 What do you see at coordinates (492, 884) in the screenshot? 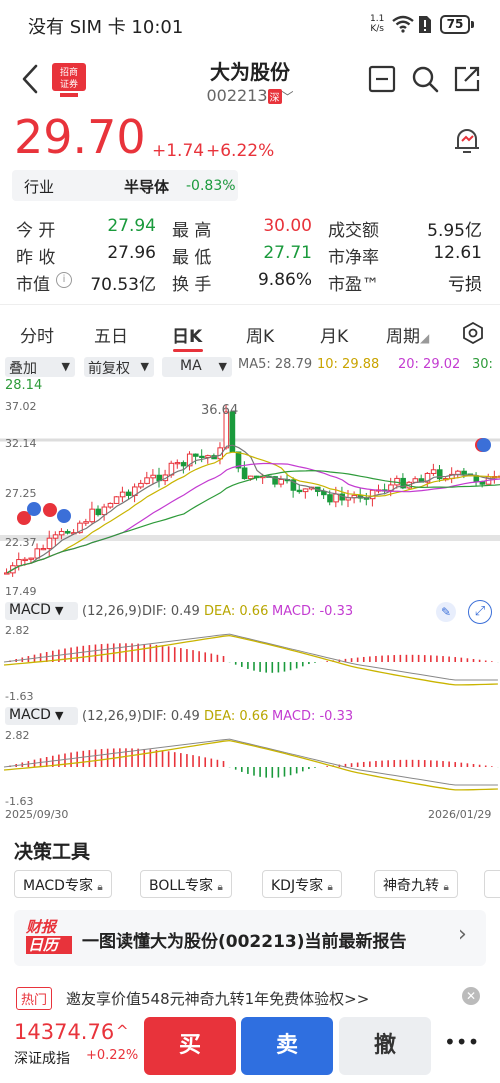
I see `tool-more-partial` at bounding box center [492, 884].